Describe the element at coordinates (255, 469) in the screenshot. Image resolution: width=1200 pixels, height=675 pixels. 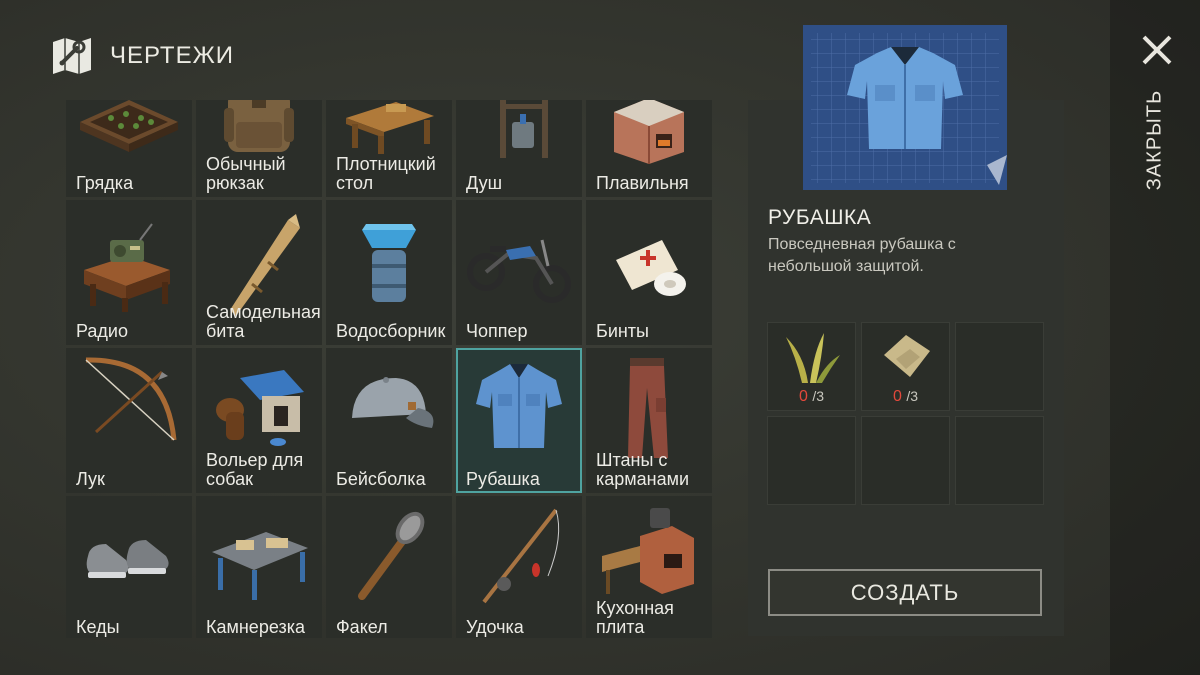
I see `blueprint-label: Вольер для собак` at that location.